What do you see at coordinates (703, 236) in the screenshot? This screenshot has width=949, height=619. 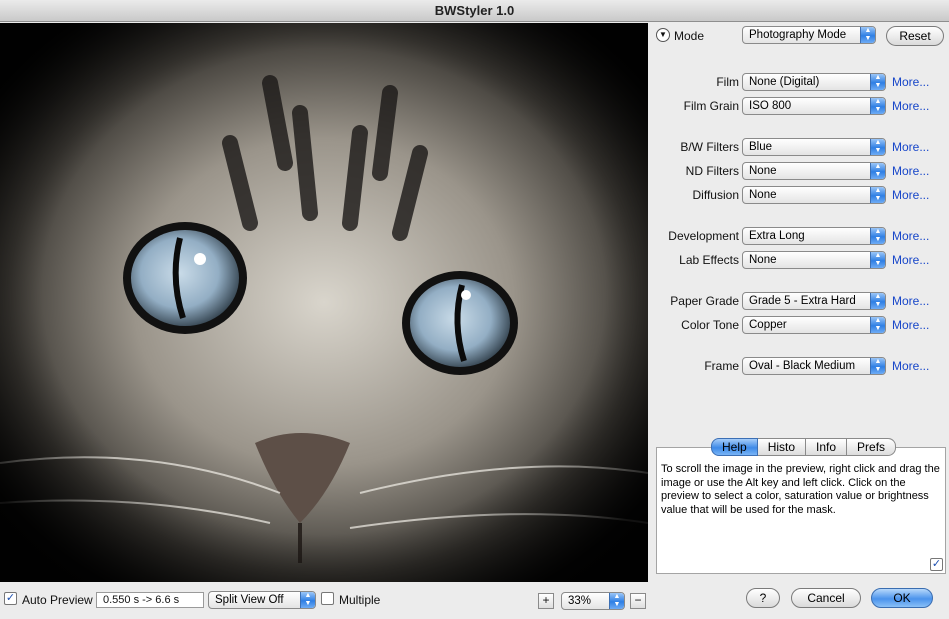 I see `development-label: Development` at bounding box center [703, 236].